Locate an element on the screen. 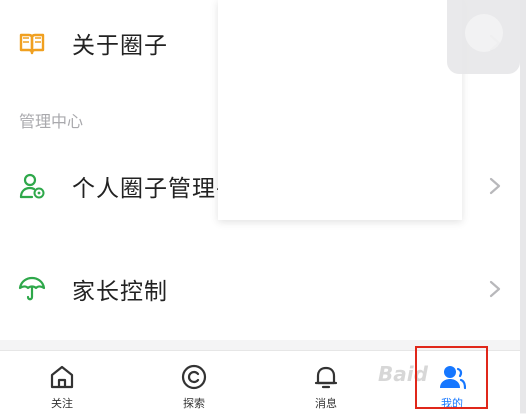 Image resolution: width=526 pixels, height=414 pixels. tab-explore-label: 探索 is located at coordinates (194, 403).